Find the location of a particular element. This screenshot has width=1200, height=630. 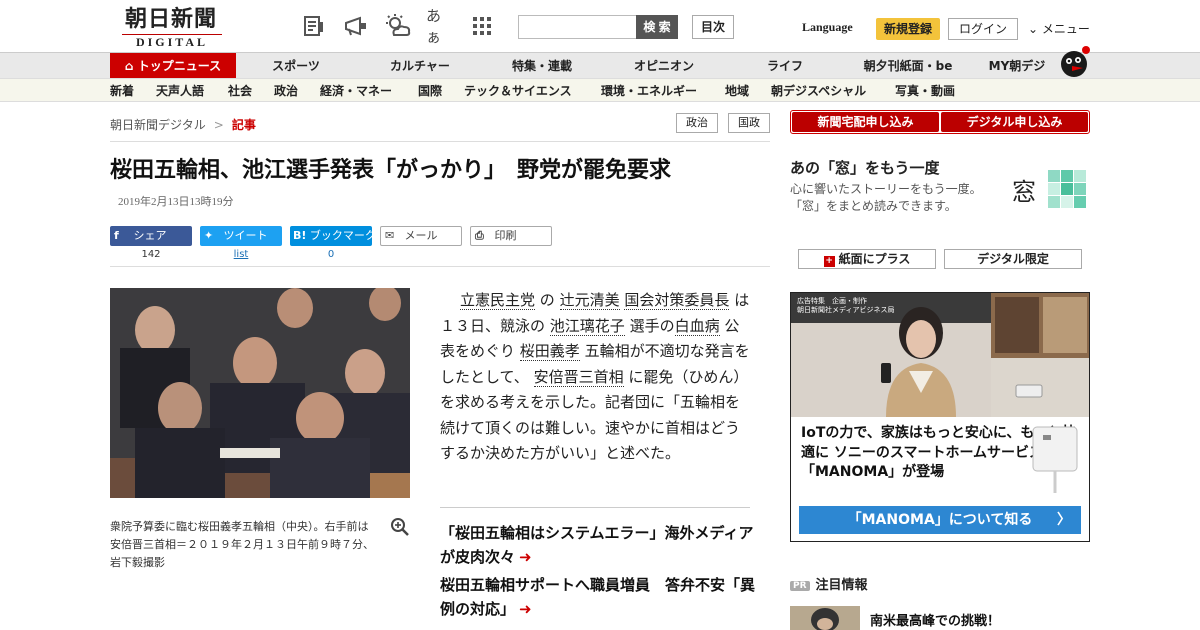

body-text: 選手の is located at coordinates (652, 325).